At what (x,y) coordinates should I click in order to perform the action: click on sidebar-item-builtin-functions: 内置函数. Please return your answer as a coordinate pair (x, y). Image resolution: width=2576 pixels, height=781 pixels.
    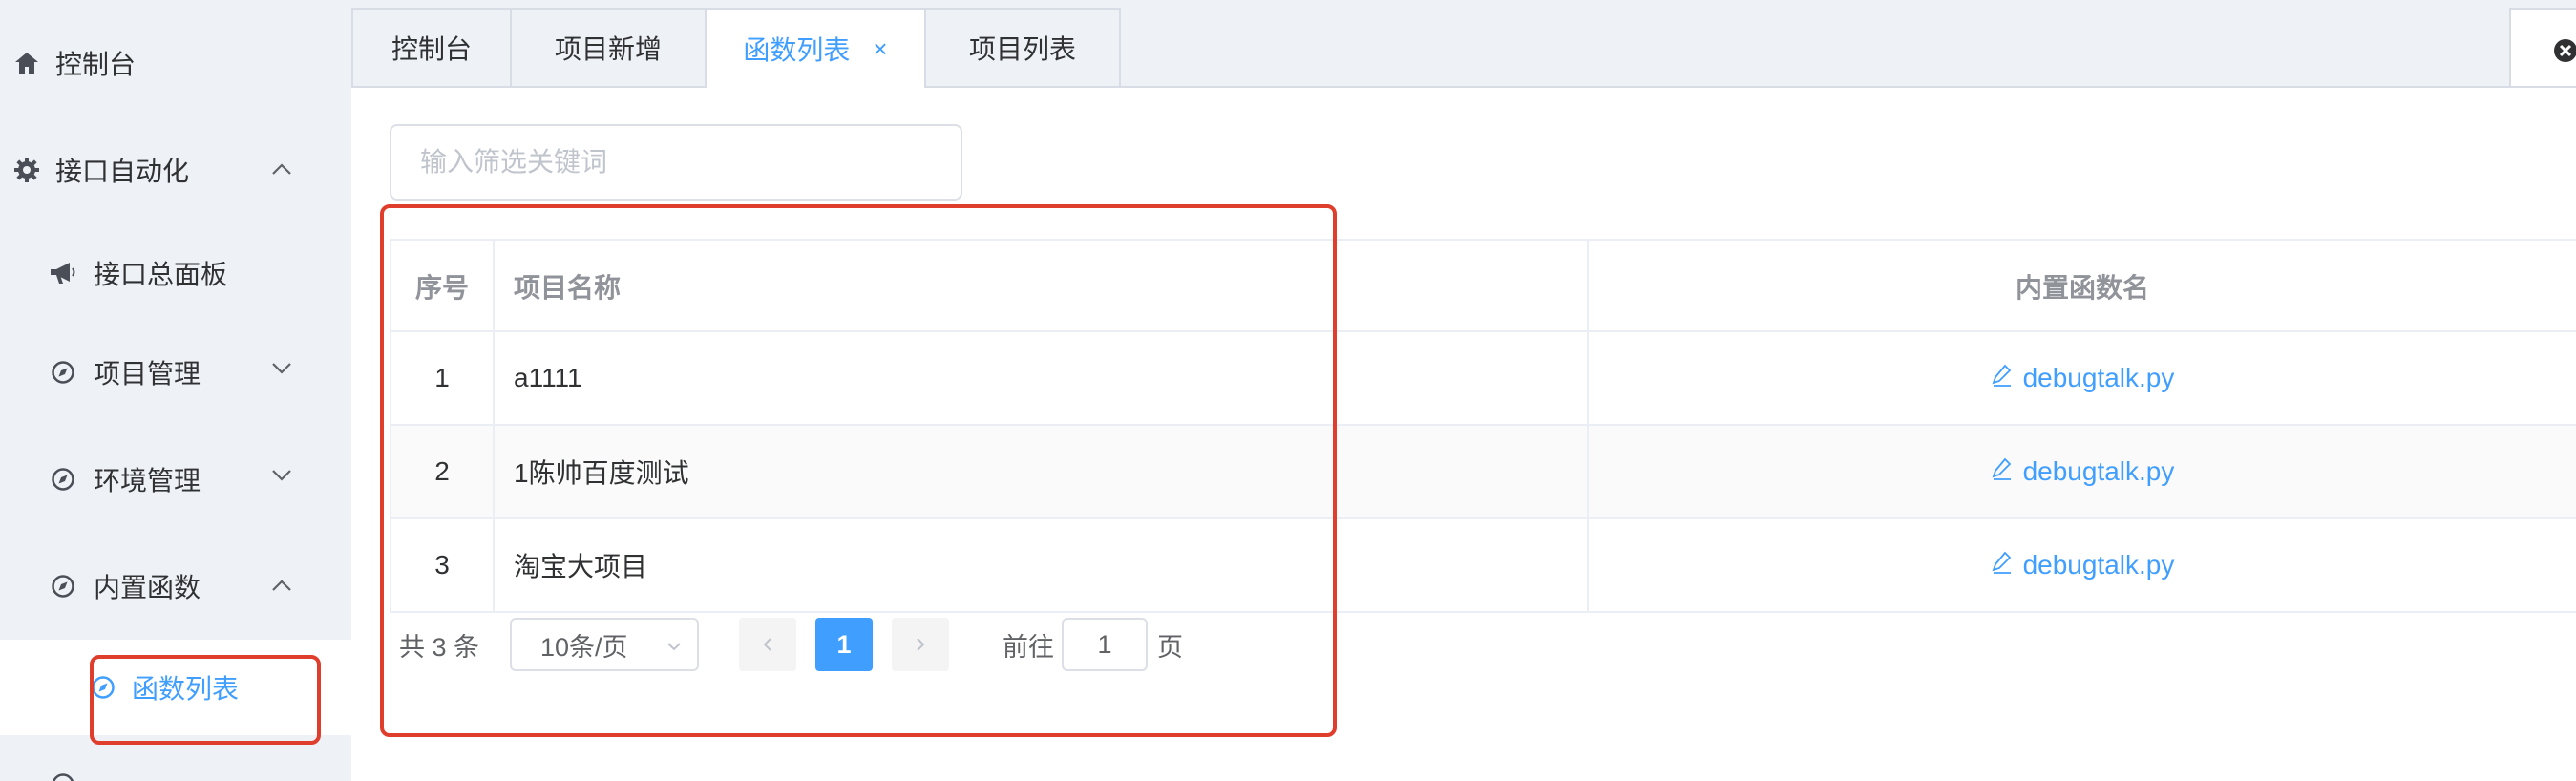
    Looking at the image, I should click on (175, 586).